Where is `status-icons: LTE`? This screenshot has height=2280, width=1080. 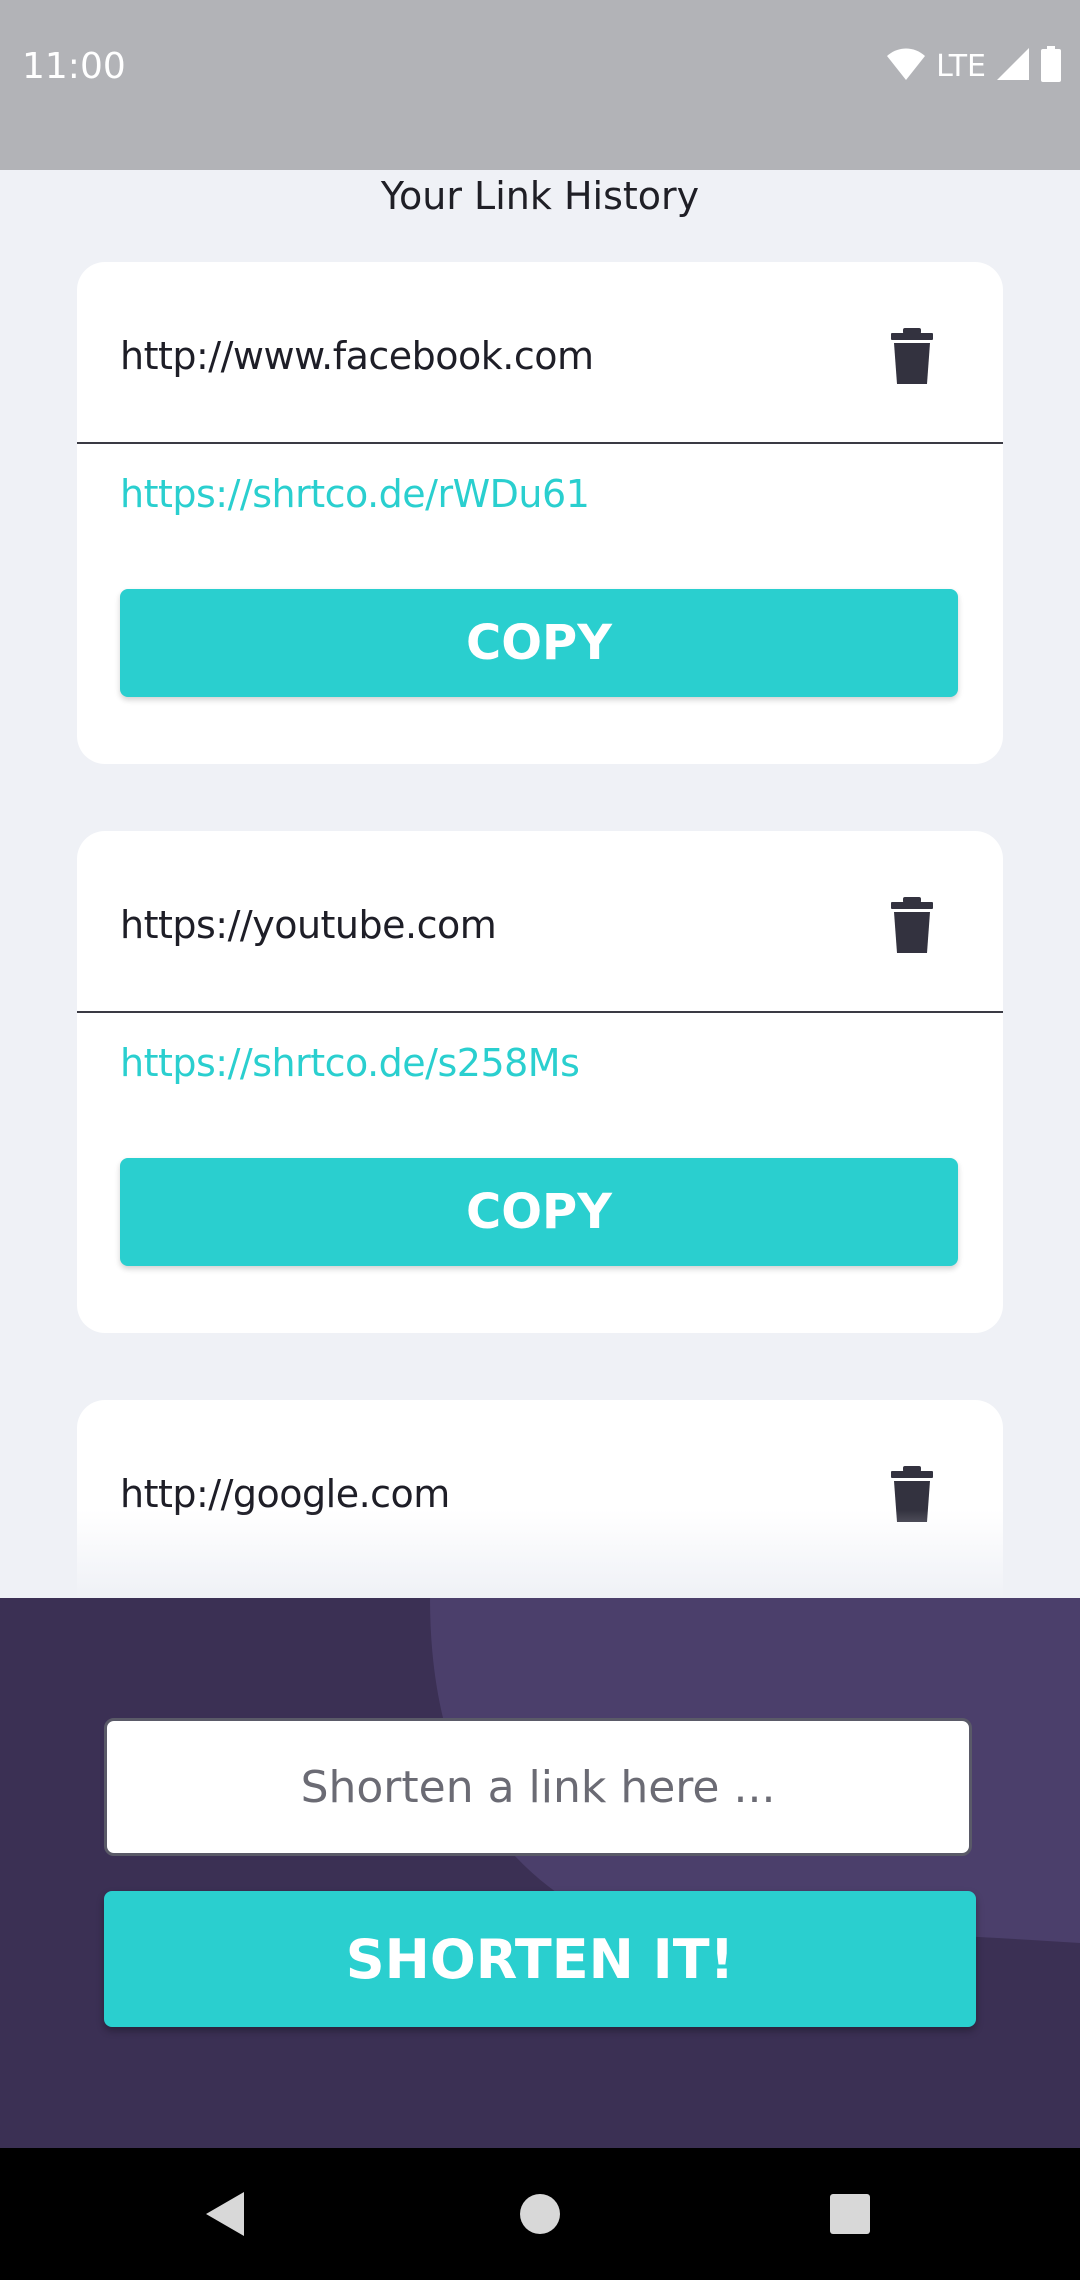
status-icons: LTE is located at coordinates (974, 66).